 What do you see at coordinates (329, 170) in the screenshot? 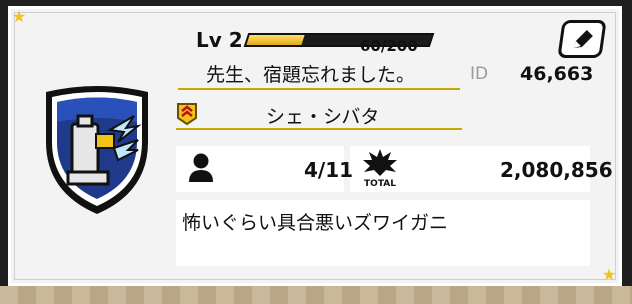
I see `member-count: 4/11` at bounding box center [329, 170].